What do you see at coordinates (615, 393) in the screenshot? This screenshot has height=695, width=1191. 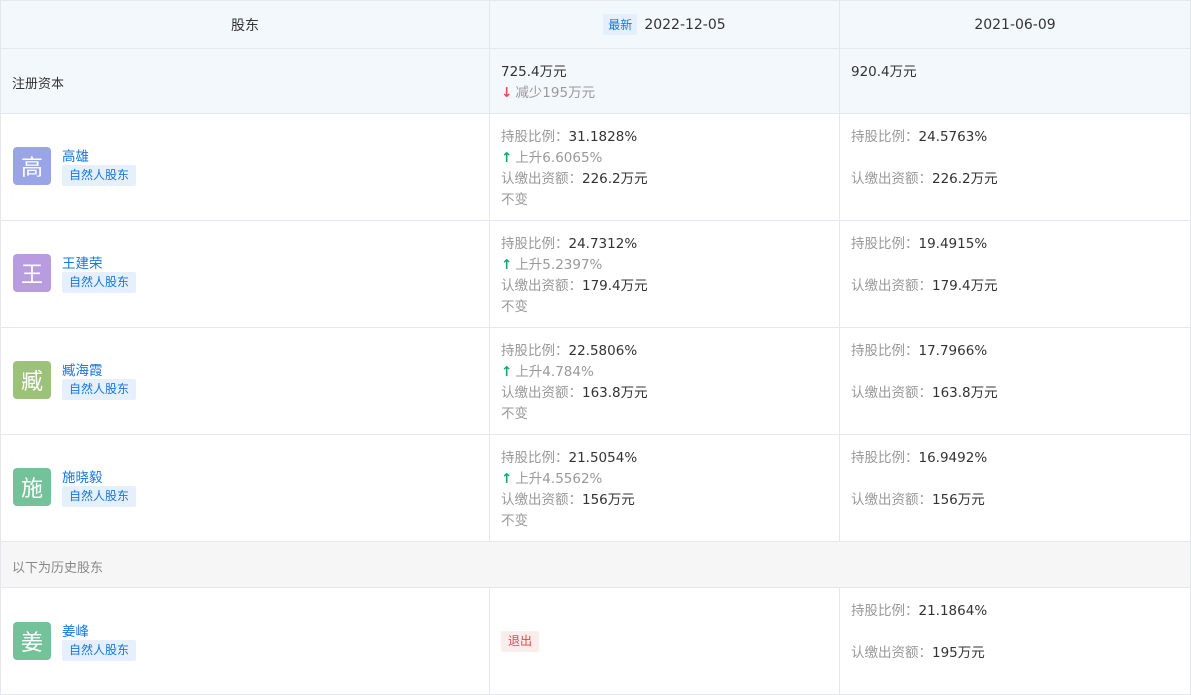 I see `current-capital: 163.8万元` at bounding box center [615, 393].